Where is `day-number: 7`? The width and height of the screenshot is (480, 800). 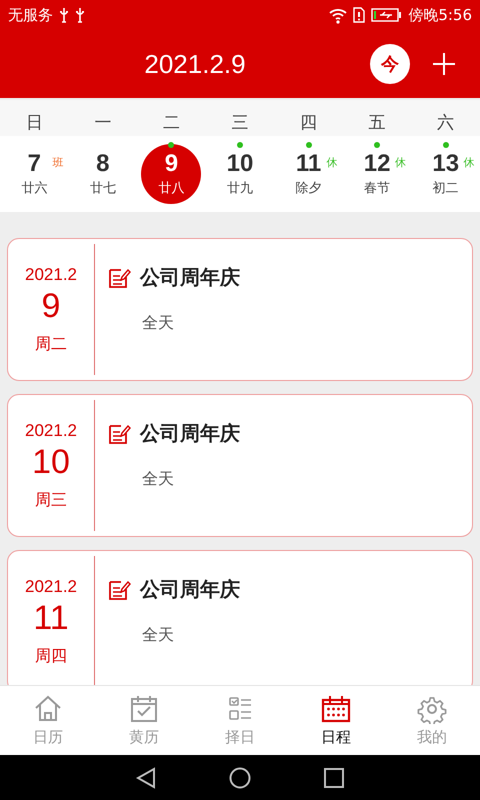 day-number: 7 is located at coordinates (34, 164).